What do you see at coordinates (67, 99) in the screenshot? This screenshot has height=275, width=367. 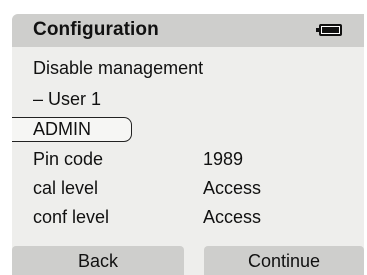 I see `menu-line-user: – User 1` at bounding box center [67, 99].